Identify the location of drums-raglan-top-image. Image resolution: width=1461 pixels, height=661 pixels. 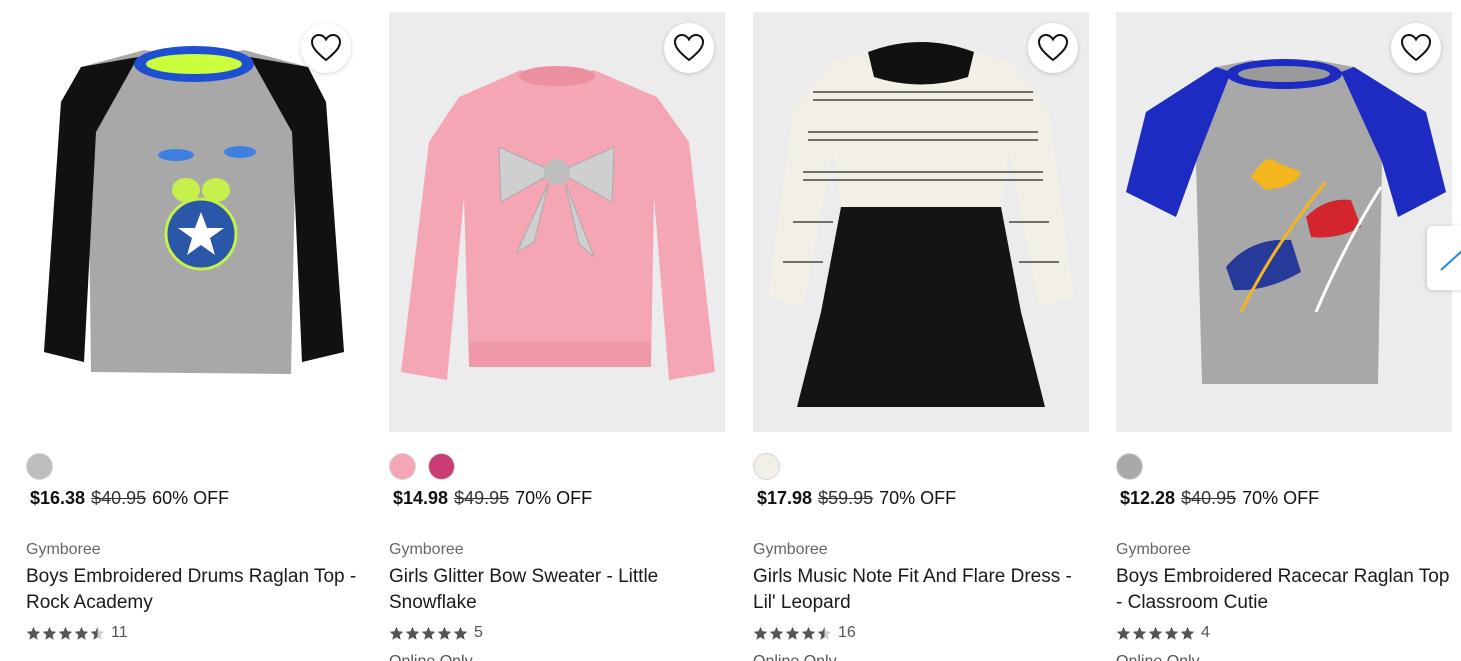
(194, 210).